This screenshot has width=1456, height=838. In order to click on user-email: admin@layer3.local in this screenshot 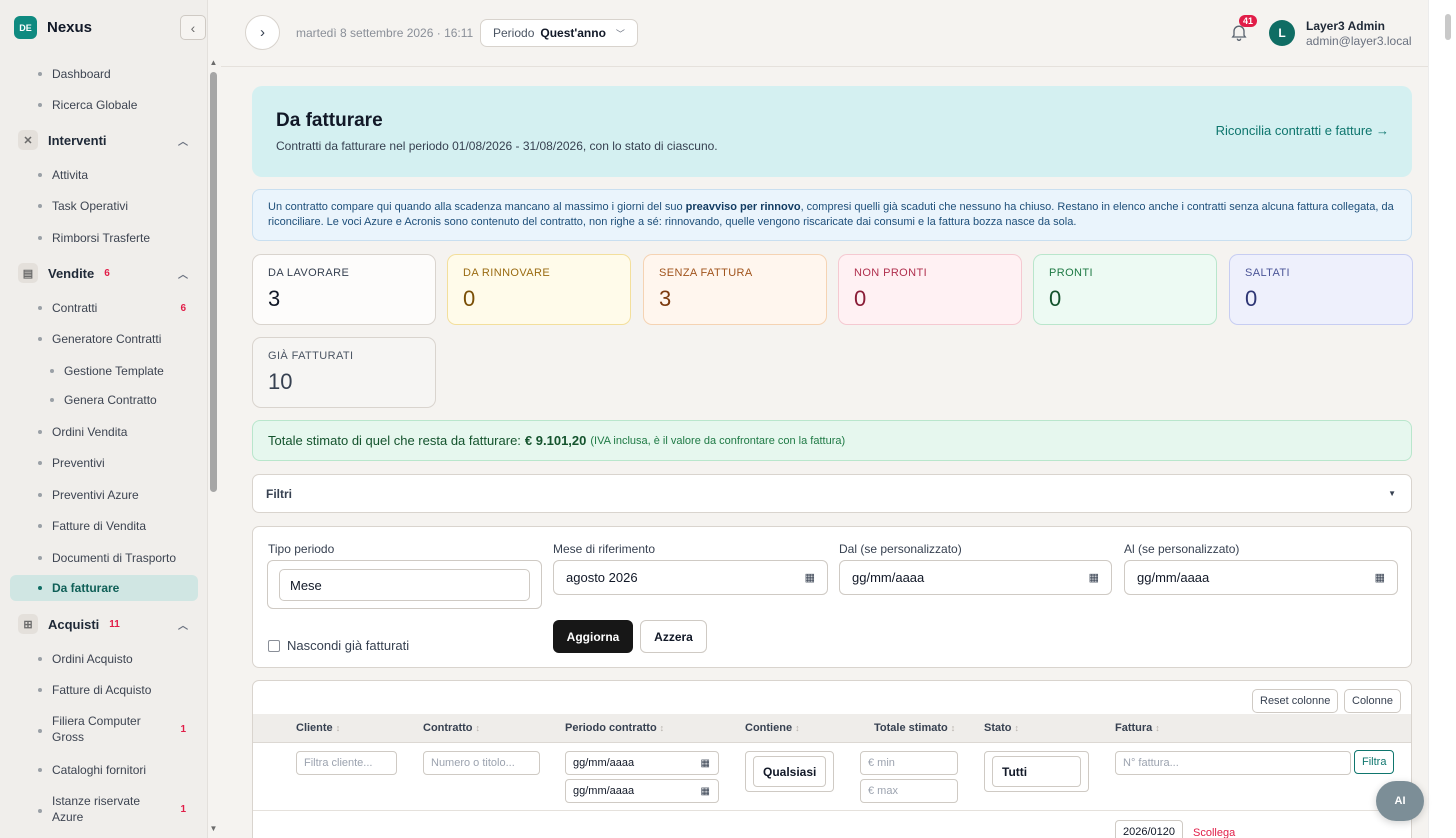, I will do `click(1359, 41)`.